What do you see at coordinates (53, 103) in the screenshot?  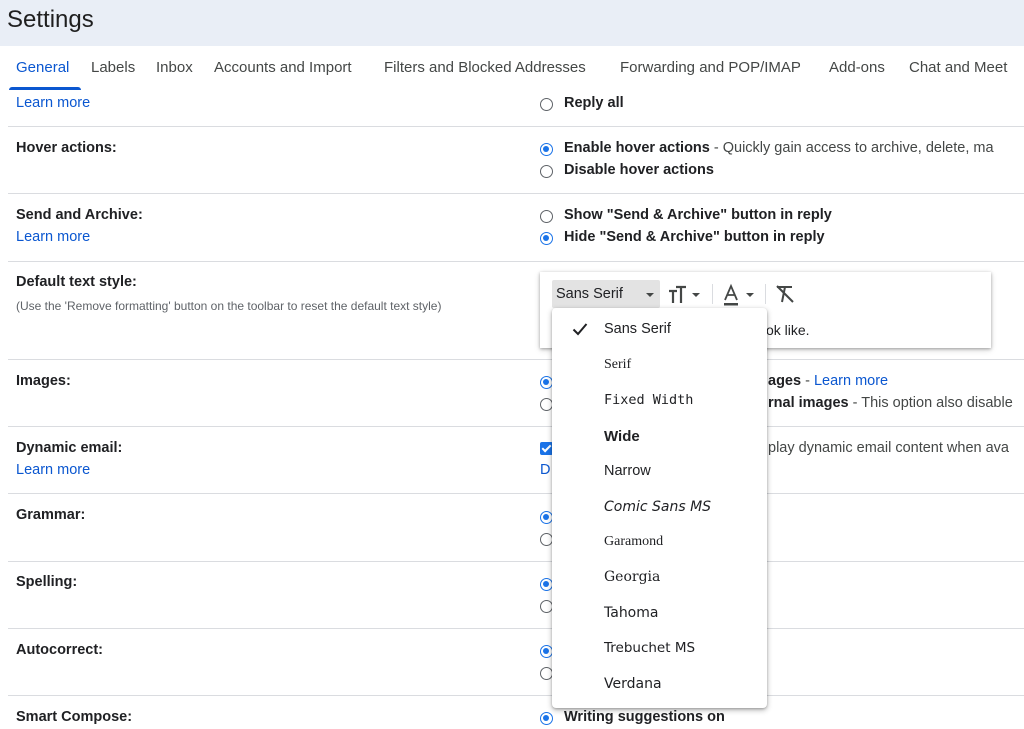 I see `reply-learn-more-link: Learn more` at bounding box center [53, 103].